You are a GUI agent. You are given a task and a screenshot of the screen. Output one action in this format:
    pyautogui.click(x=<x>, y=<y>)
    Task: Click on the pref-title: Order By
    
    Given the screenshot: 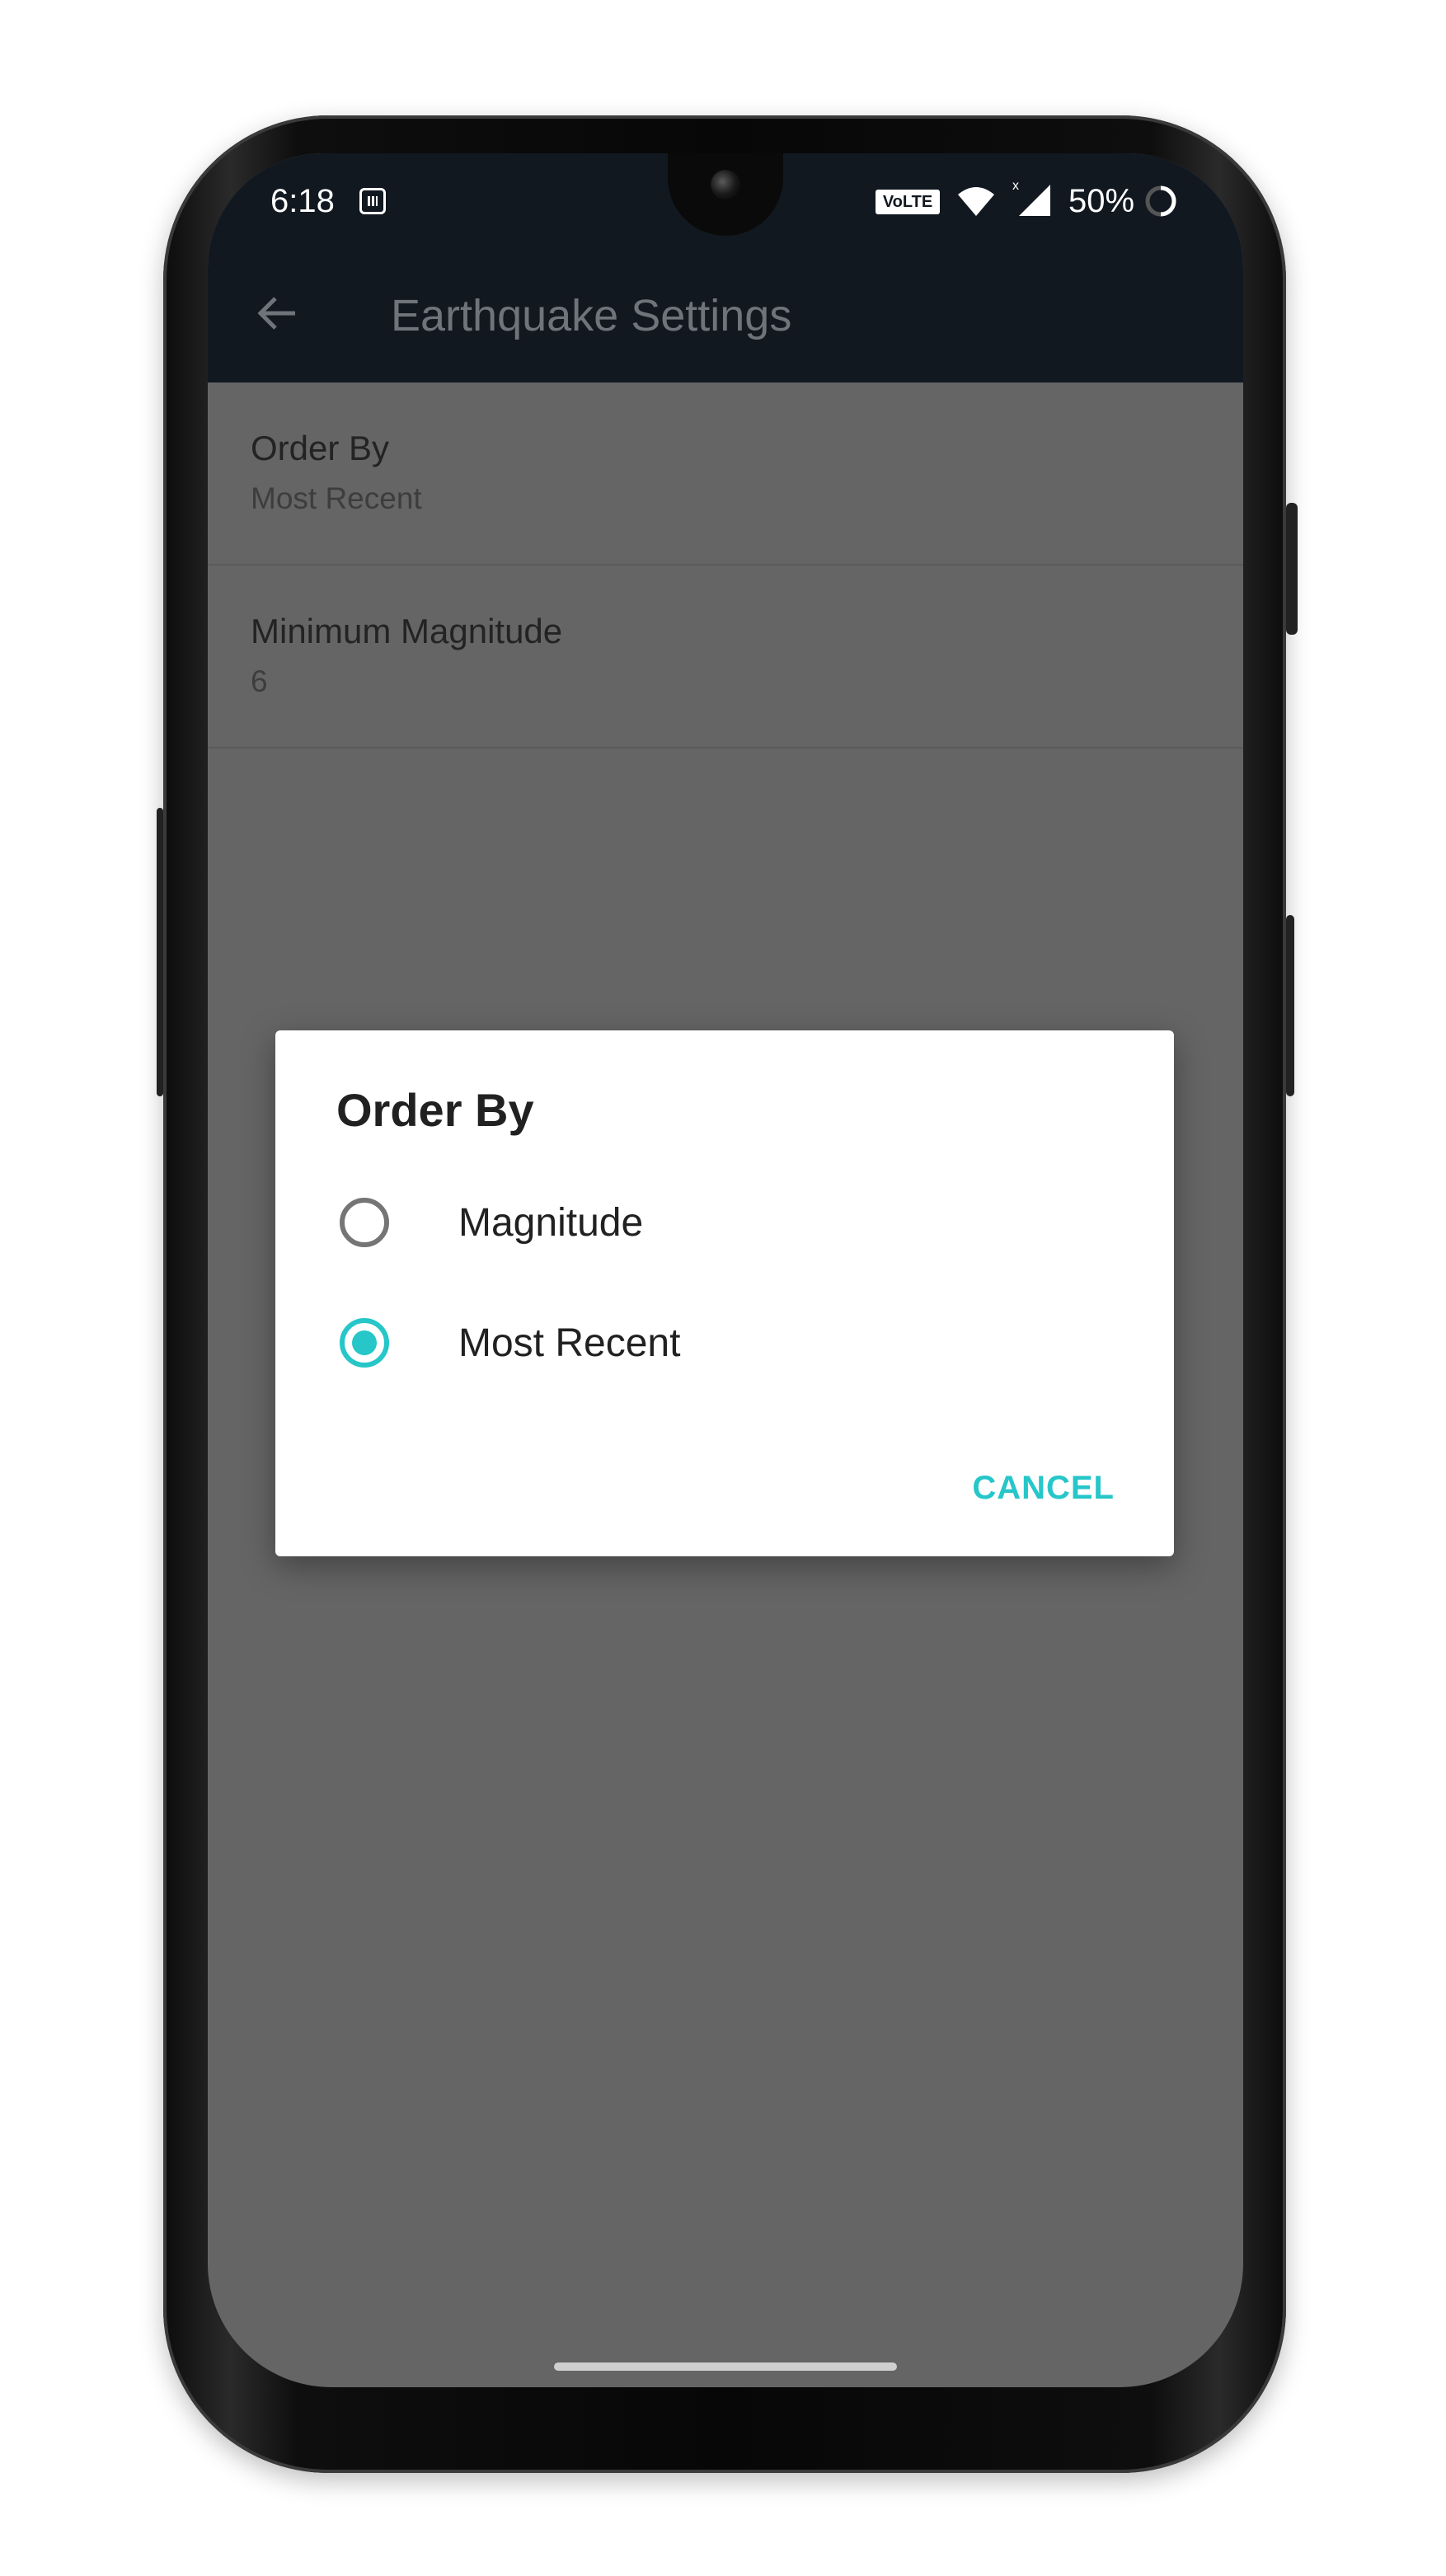 What is the action you would take?
    pyautogui.click(x=320, y=448)
    